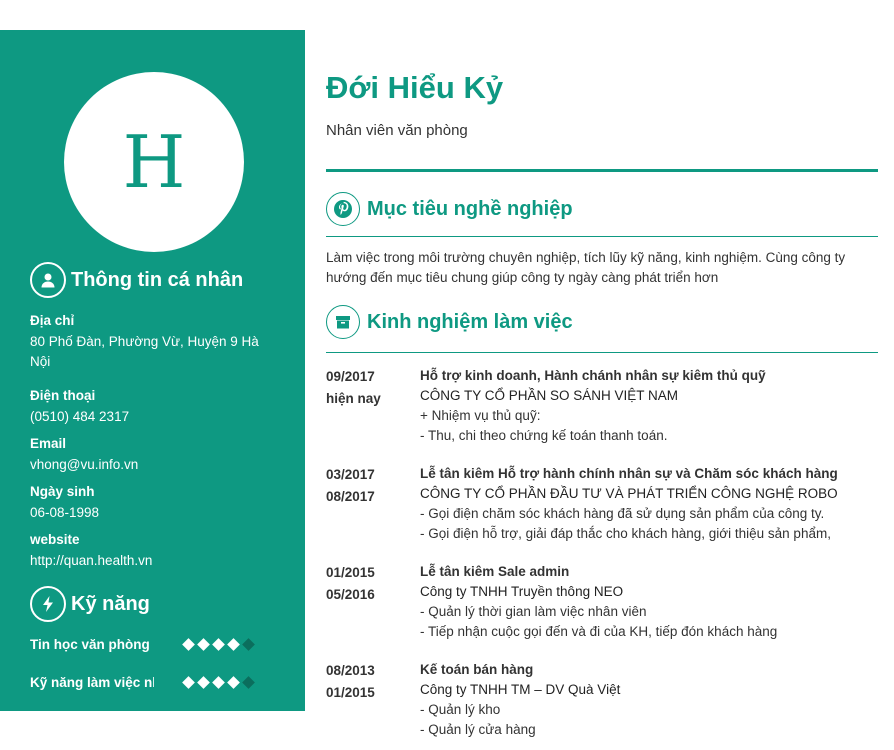  Describe the element at coordinates (350, 496) in the screenshot. I see `end-date: 08/2017` at that location.